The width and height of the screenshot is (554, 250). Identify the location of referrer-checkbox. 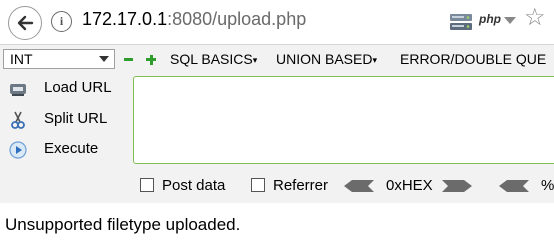
(258, 185).